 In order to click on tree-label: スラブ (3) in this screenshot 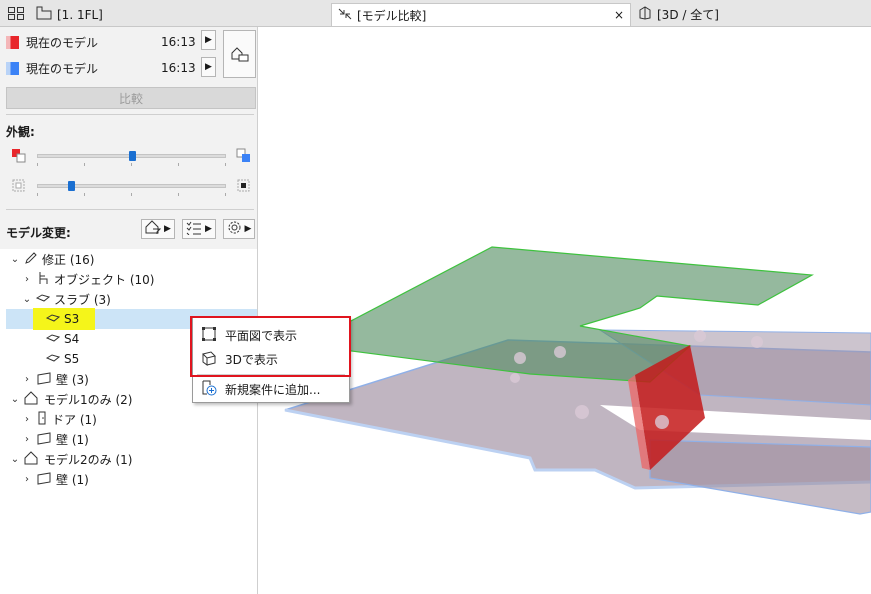, I will do `click(82, 299)`.